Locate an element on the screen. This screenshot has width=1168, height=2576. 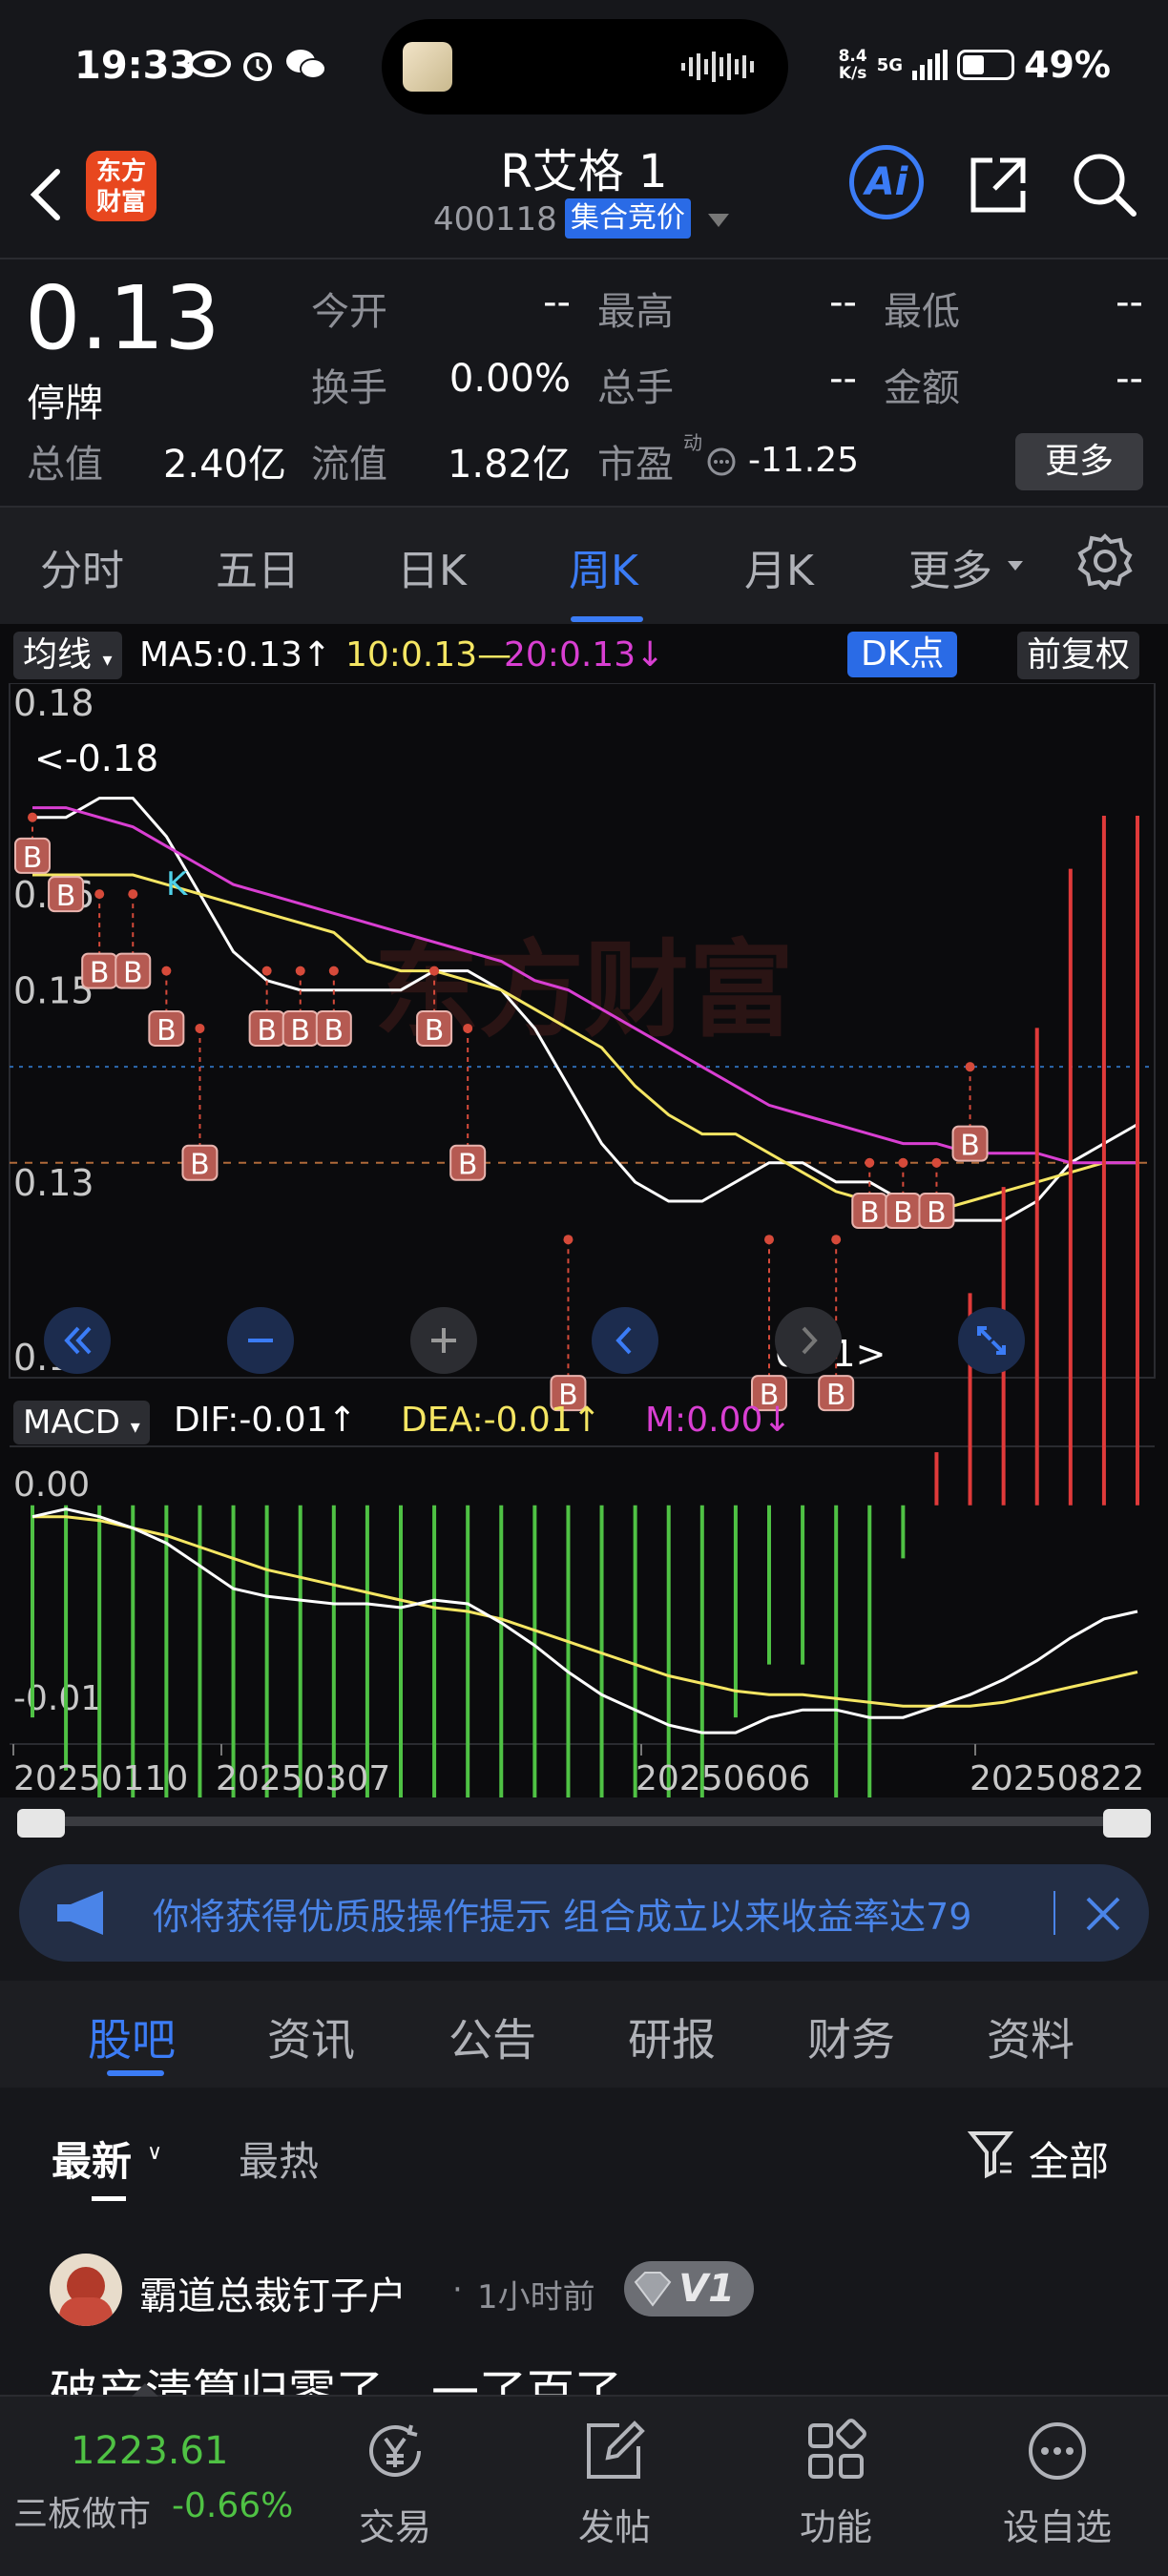
promo-text: 你将获得优质股操作提示 组合成立以来收益率达79 is located at coordinates (562, 1917).